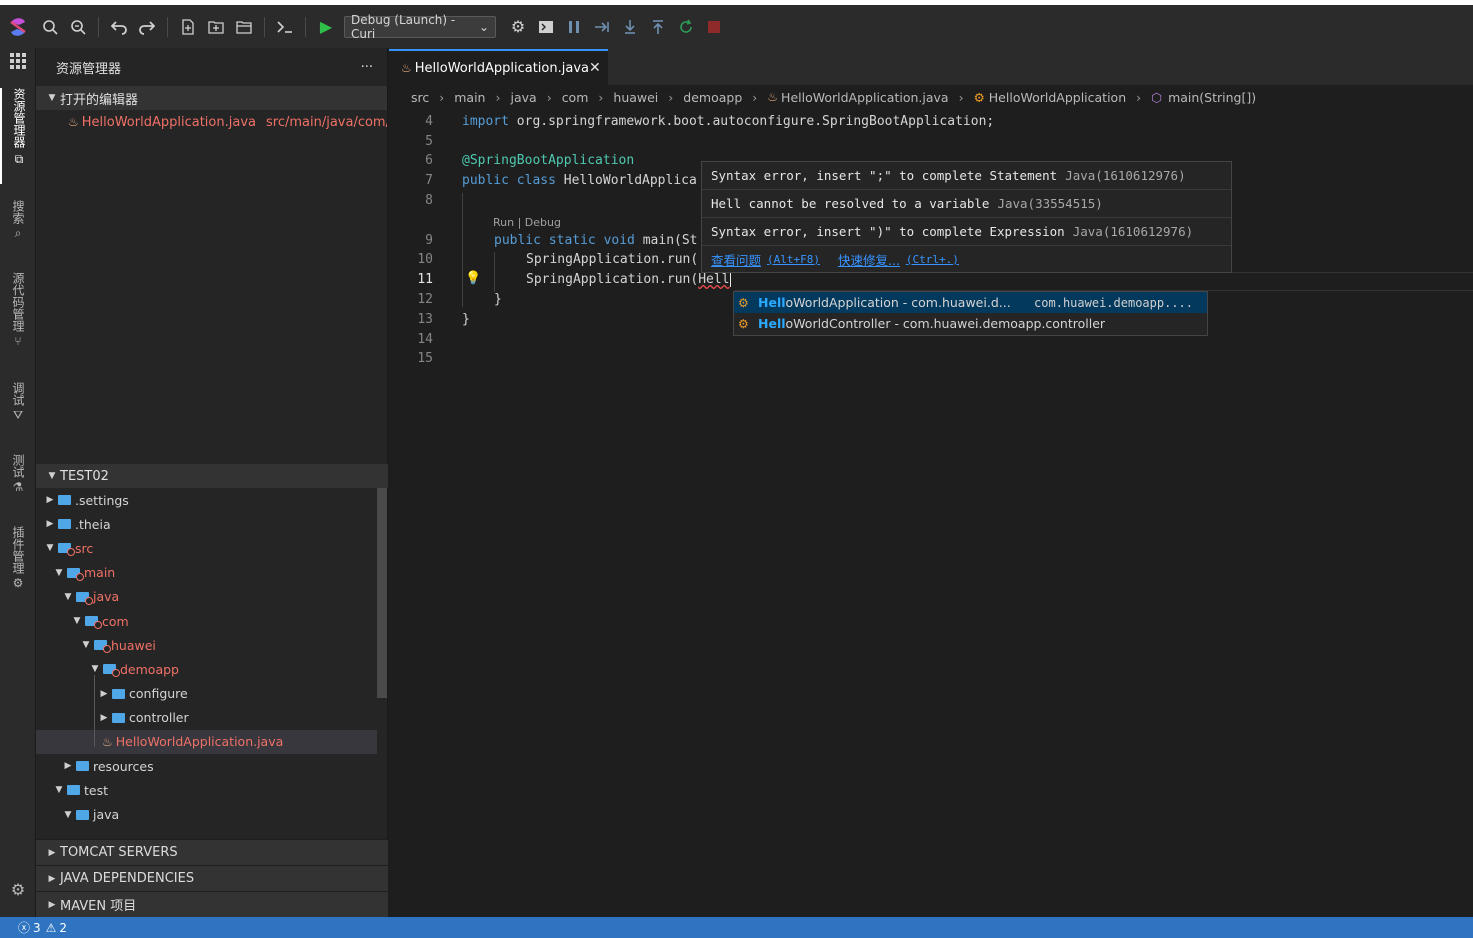 Image resolution: width=1473 pixels, height=938 pixels. What do you see at coordinates (78, 27) in the screenshot?
I see `search-replace-icon` at bounding box center [78, 27].